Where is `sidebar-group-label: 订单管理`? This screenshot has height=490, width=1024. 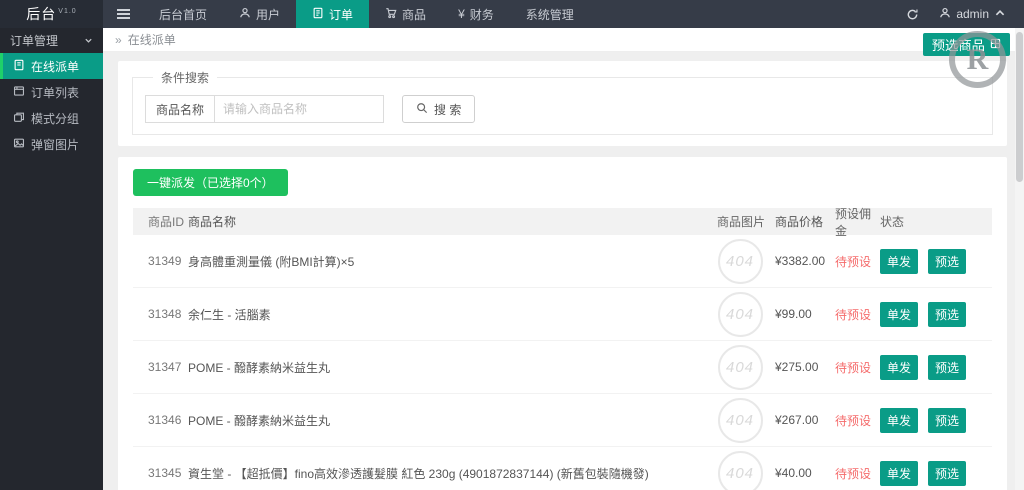
sidebar-group-label: 订单管理 is located at coordinates (34, 41).